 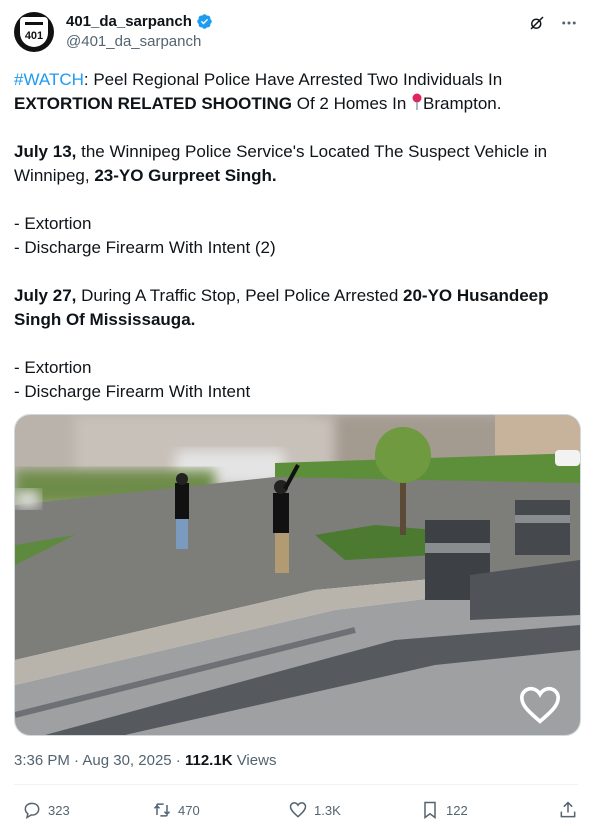 I want to click on charge-item: - Discharge Firearm With Intent, so click(x=132, y=391).